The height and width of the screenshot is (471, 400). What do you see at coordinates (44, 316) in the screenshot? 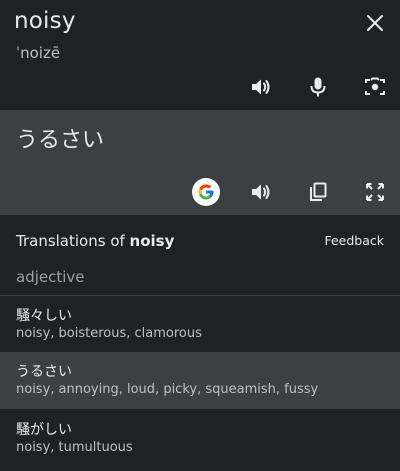
I see `entry-word: 騒々しい` at bounding box center [44, 316].